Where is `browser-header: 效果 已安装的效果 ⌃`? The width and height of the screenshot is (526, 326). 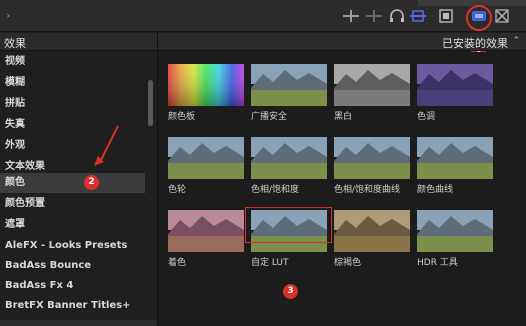
browser-header: 效果 已安装的效果 ⌃ is located at coordinates (263, 42).